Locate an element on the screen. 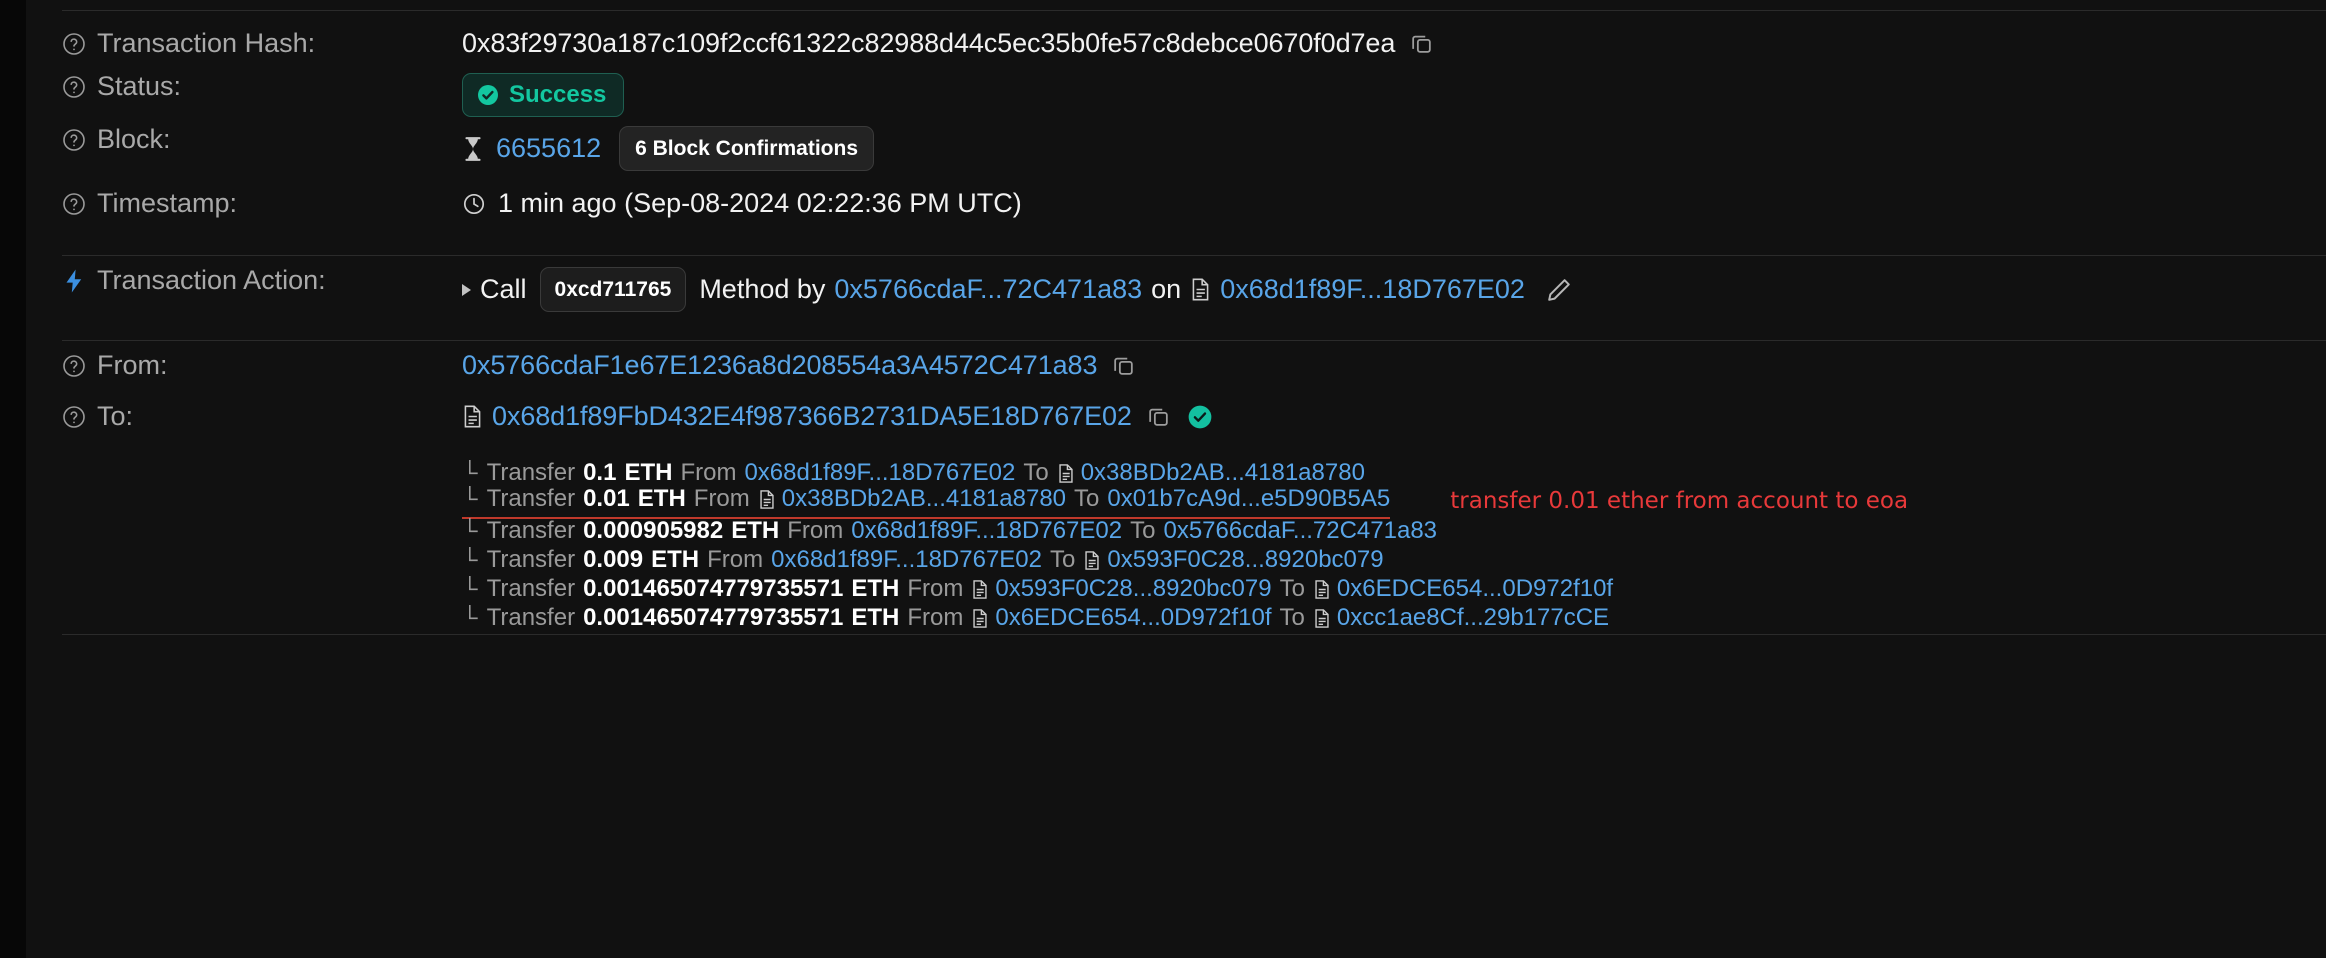 The image size is (2326, 958). block-value-group: 6655612 6 Block Confirmations is located at coordinates (1394, 148).